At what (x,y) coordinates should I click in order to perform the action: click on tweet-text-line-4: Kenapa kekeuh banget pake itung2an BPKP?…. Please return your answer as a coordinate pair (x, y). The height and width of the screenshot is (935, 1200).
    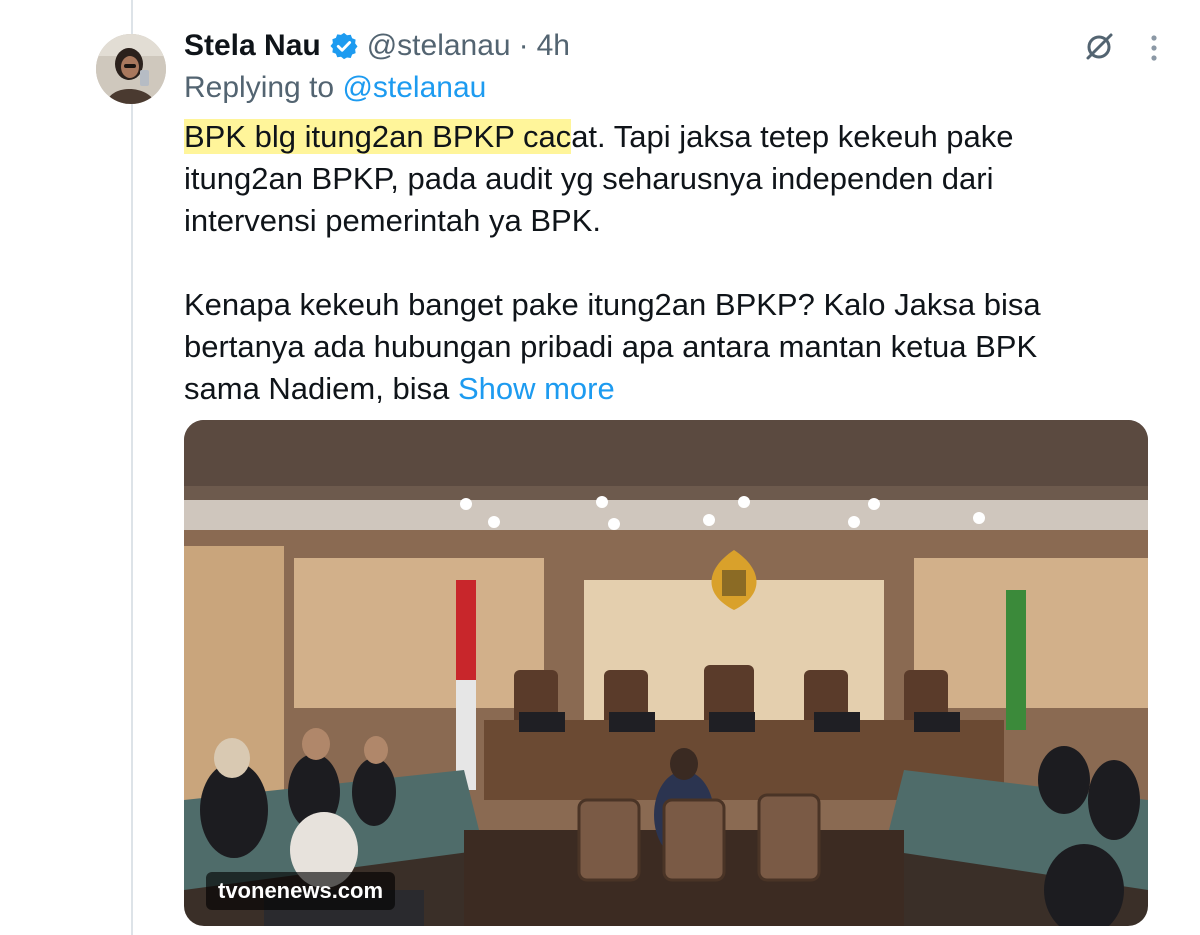
    Looking at the image, I should click on (612, 304).